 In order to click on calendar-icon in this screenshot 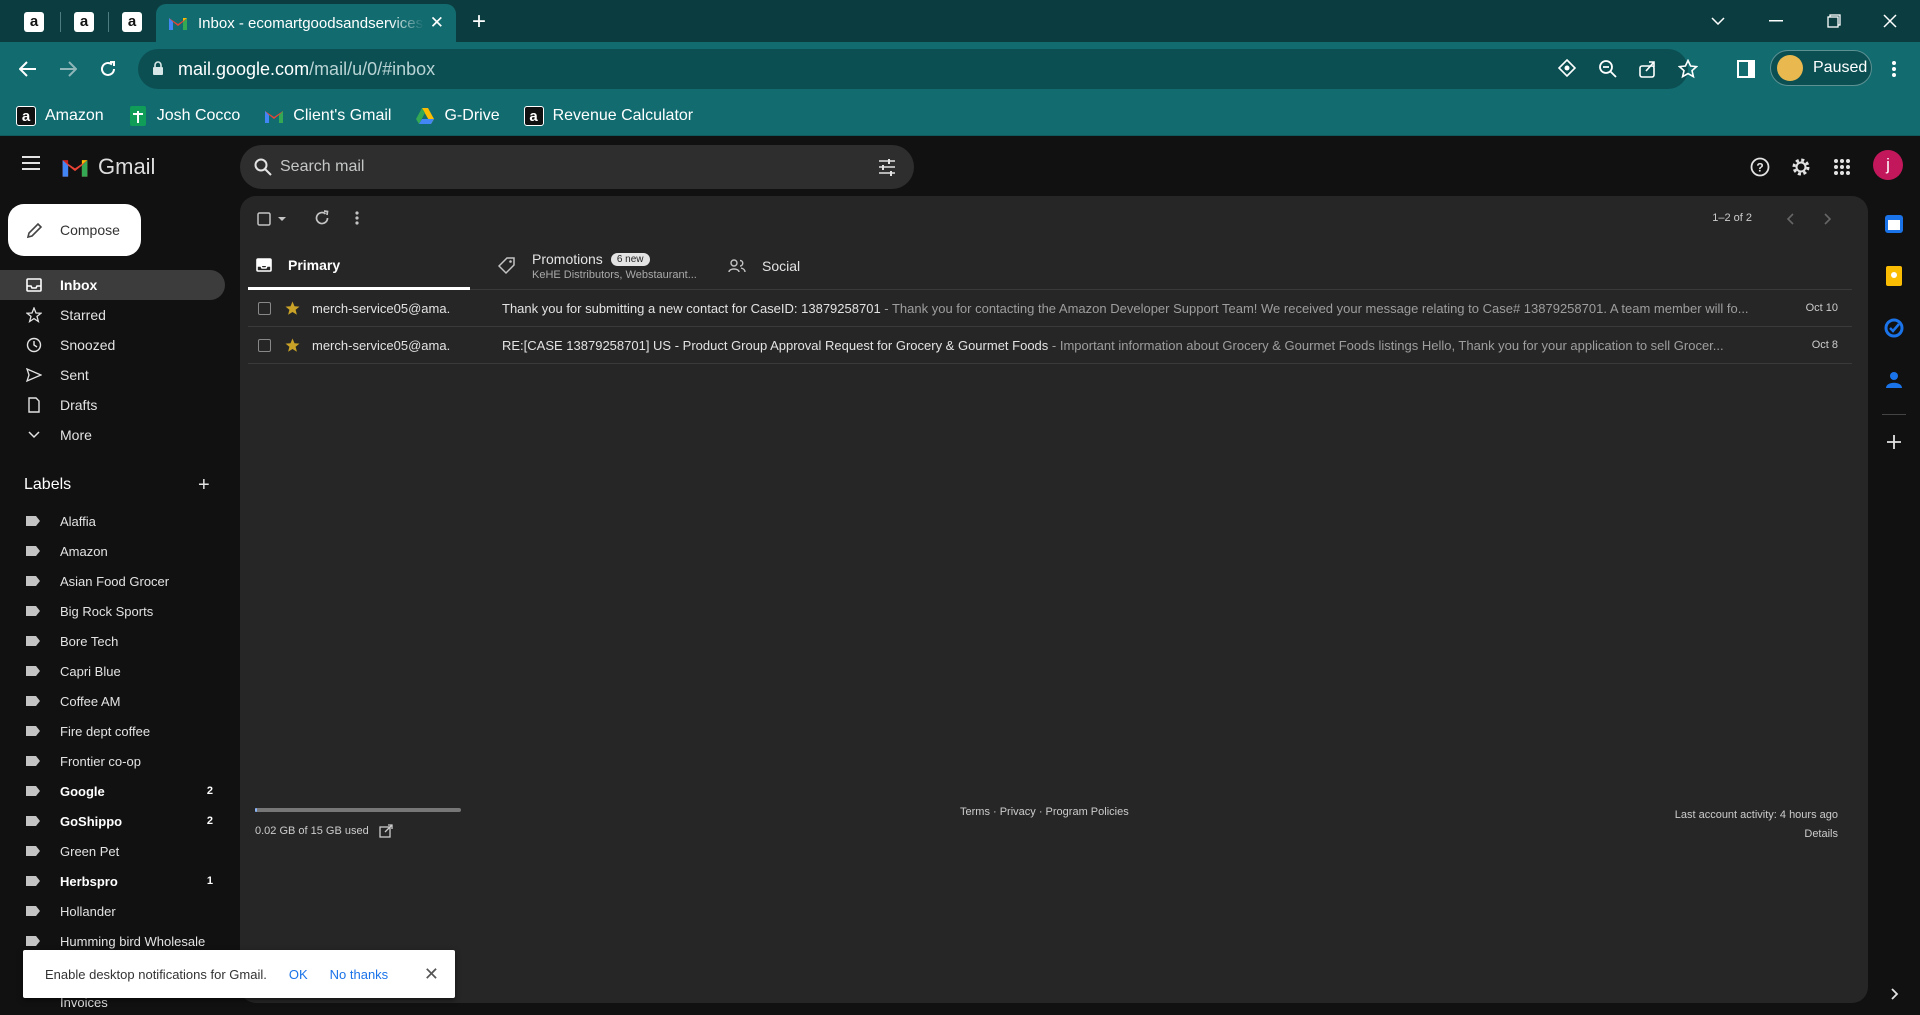, I will do `click(1894, 224)`.